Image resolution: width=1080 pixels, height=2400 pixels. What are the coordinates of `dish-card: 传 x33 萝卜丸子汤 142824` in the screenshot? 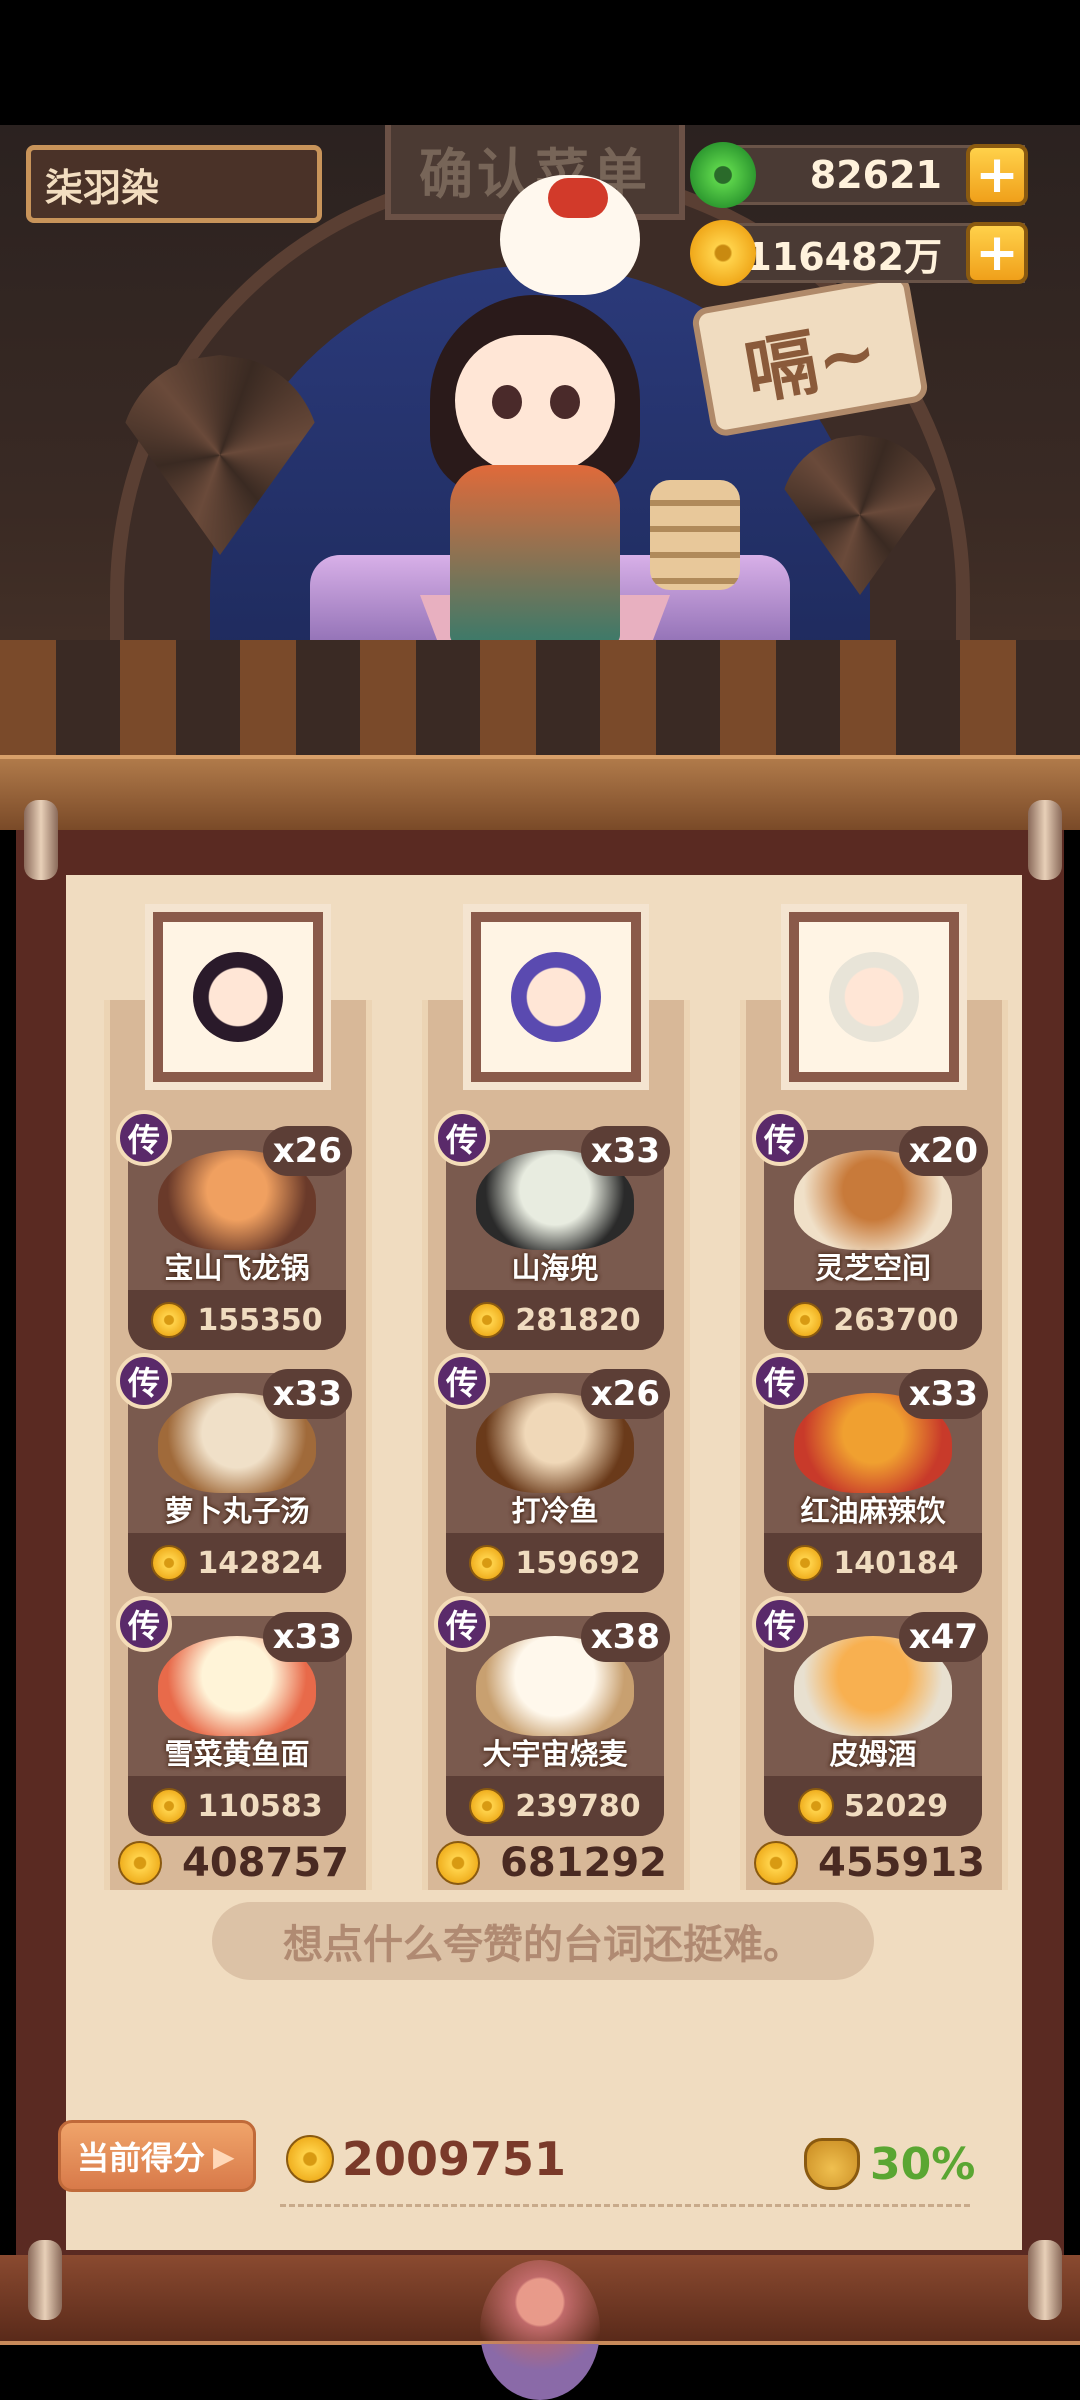 It's located at (234, 1473).